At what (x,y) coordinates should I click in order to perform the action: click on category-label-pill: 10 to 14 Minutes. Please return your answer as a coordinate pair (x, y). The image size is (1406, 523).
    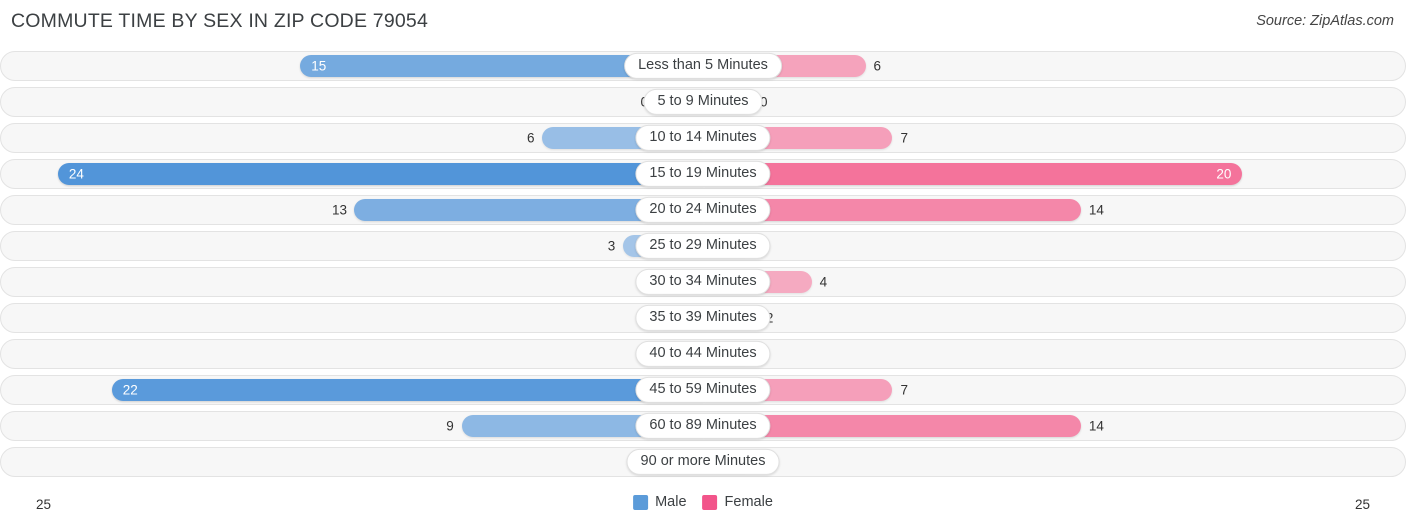
    Looking at the image, I should click on (703, 138).